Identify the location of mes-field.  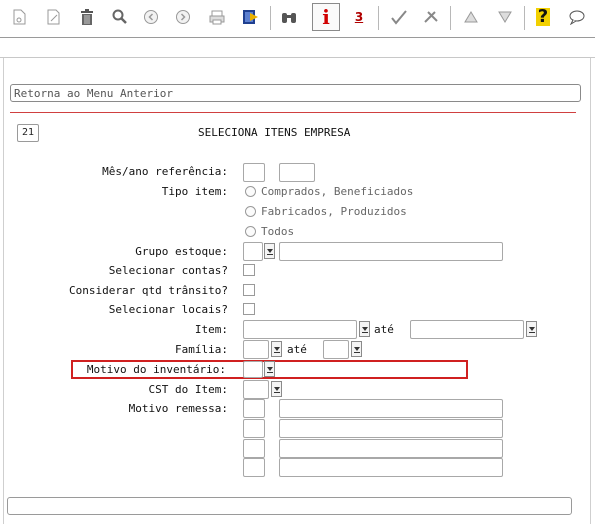
(254, 172).